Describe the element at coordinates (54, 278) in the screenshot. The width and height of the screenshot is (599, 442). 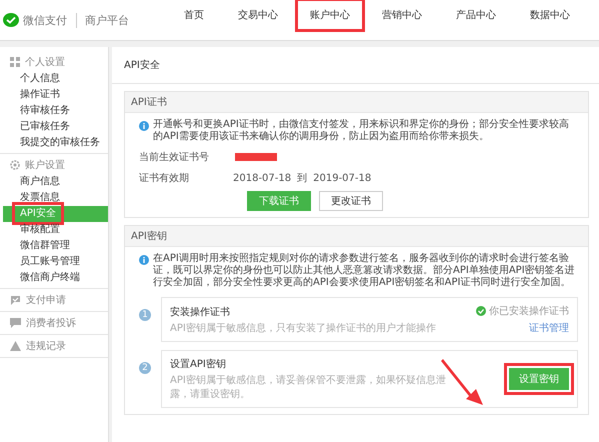
I see `sidebar-item: 微信商户终端` at that location.